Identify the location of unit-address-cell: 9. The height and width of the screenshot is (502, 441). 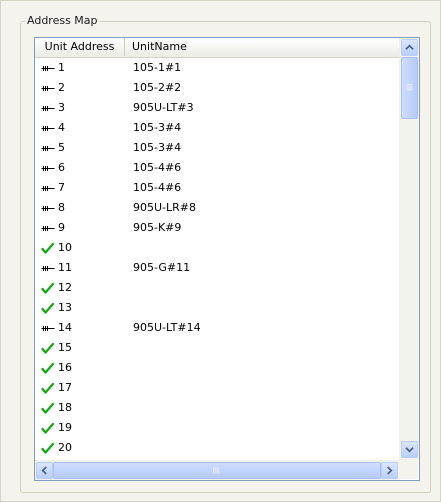
(61, 227).